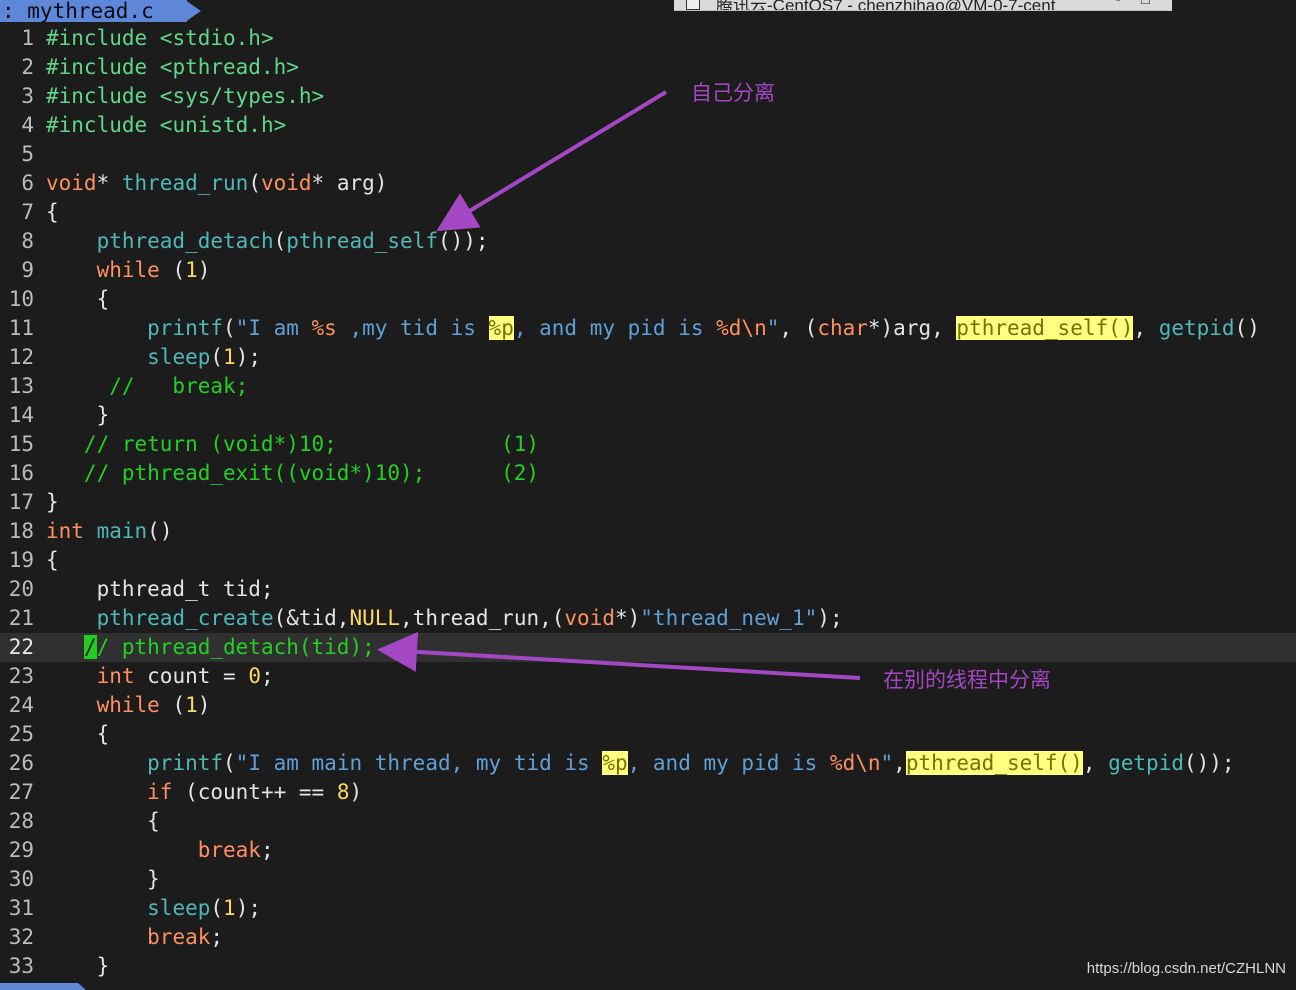  I want to click on code-token: {, so click(103, 821).